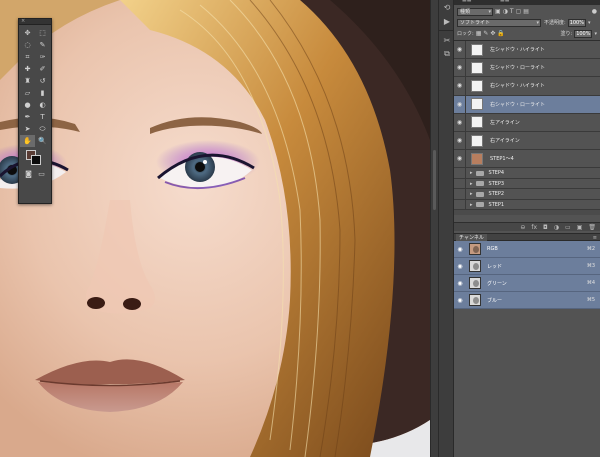  Describe the element at coordinates (434, 228) in the screenshot. I see `canvas-scrollbar` at that location.